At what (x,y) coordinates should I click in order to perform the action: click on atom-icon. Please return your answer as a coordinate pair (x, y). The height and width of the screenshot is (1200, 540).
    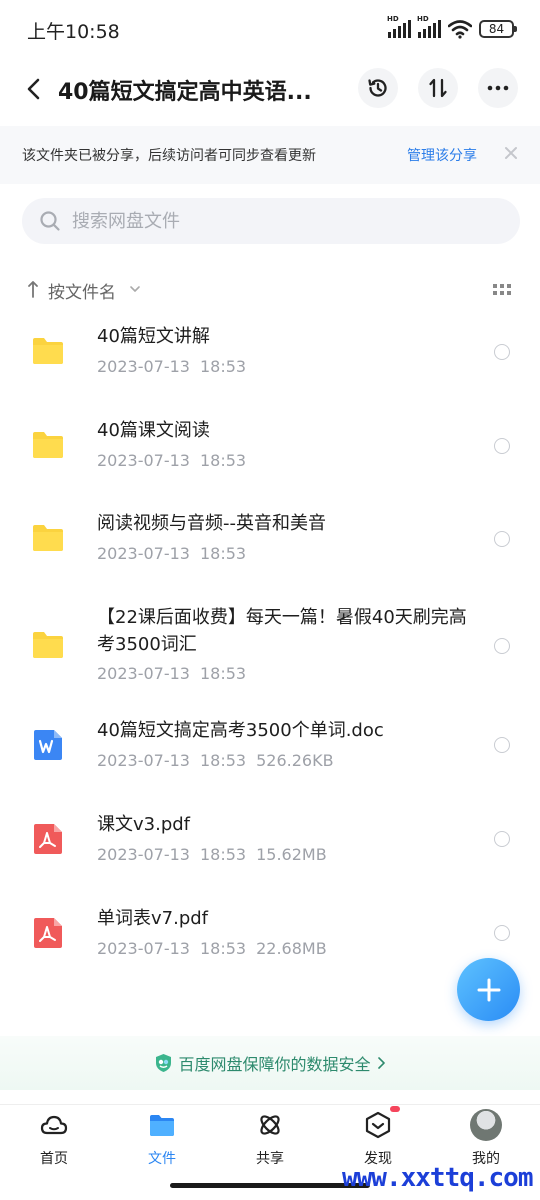
    Looking at the image, I should click on (270, 1125).